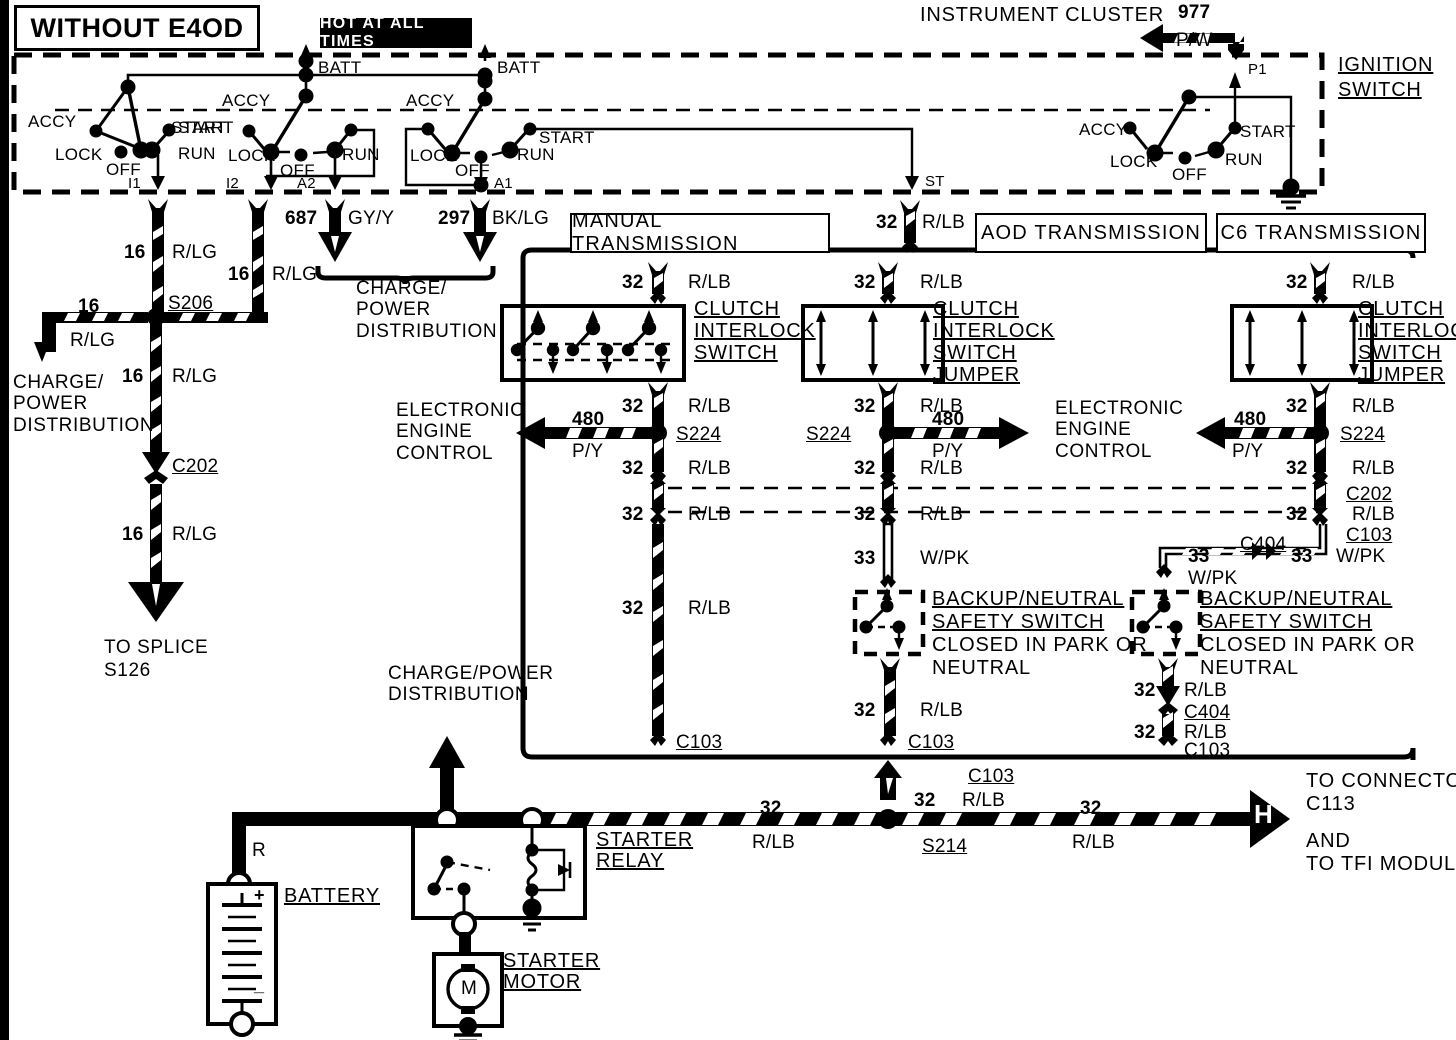 This screenshot has width=1456, height=1040. Describe the element at coordinates (259, 895) in the screenshot. I see `battery-plus-sign: +` at that location.